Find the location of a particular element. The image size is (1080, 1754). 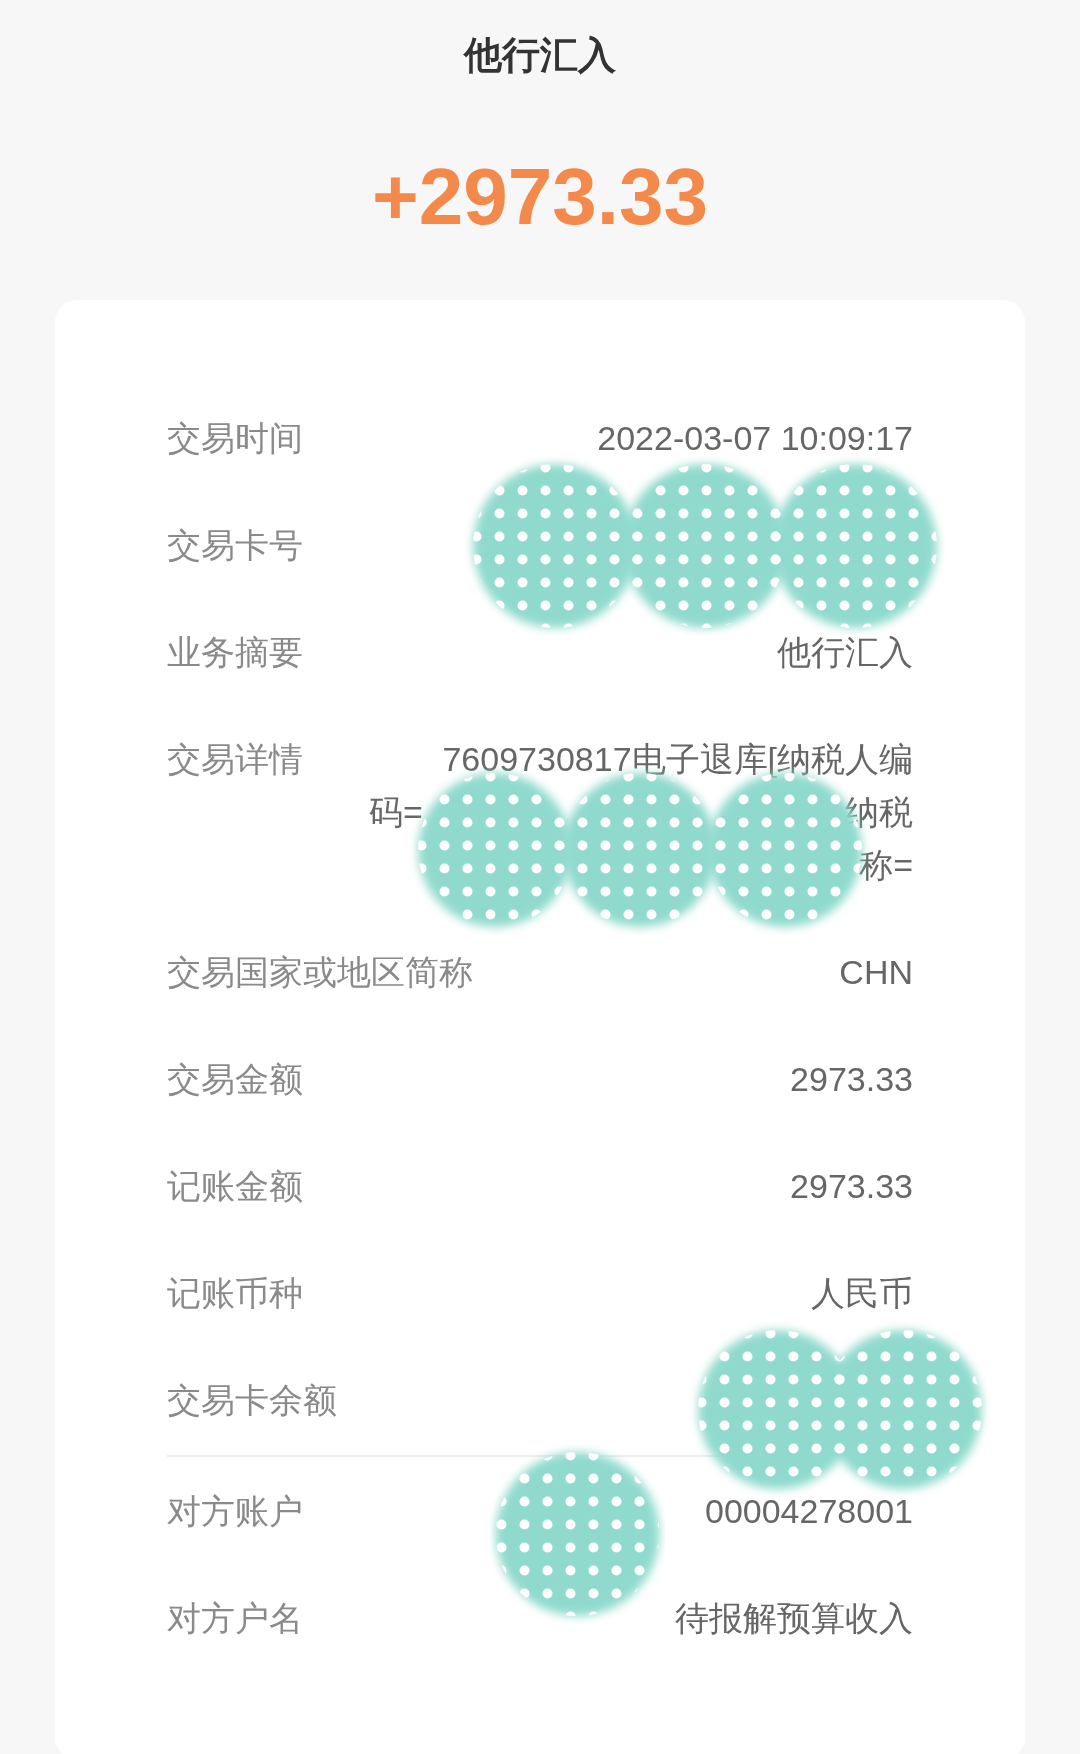

field-label: 对方户名 is located at coordinates (235, 1618).